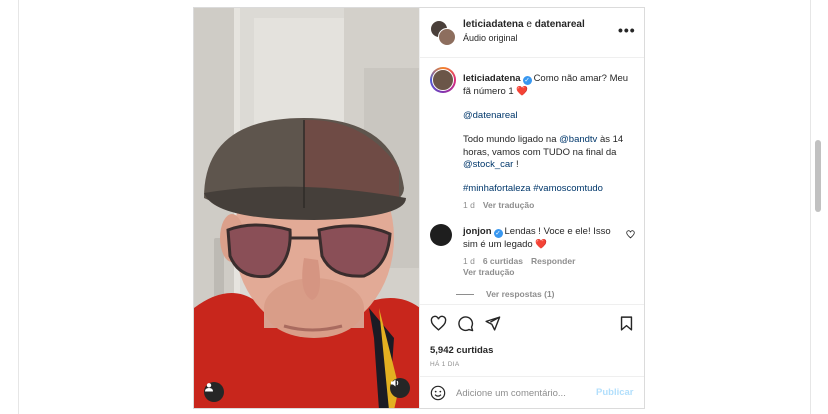 This screenshot has width=828, height=414. What do you see at coordinates (438, 393) in the screenshot?
I see `emoji-icon` at bounding box center [438, 393].